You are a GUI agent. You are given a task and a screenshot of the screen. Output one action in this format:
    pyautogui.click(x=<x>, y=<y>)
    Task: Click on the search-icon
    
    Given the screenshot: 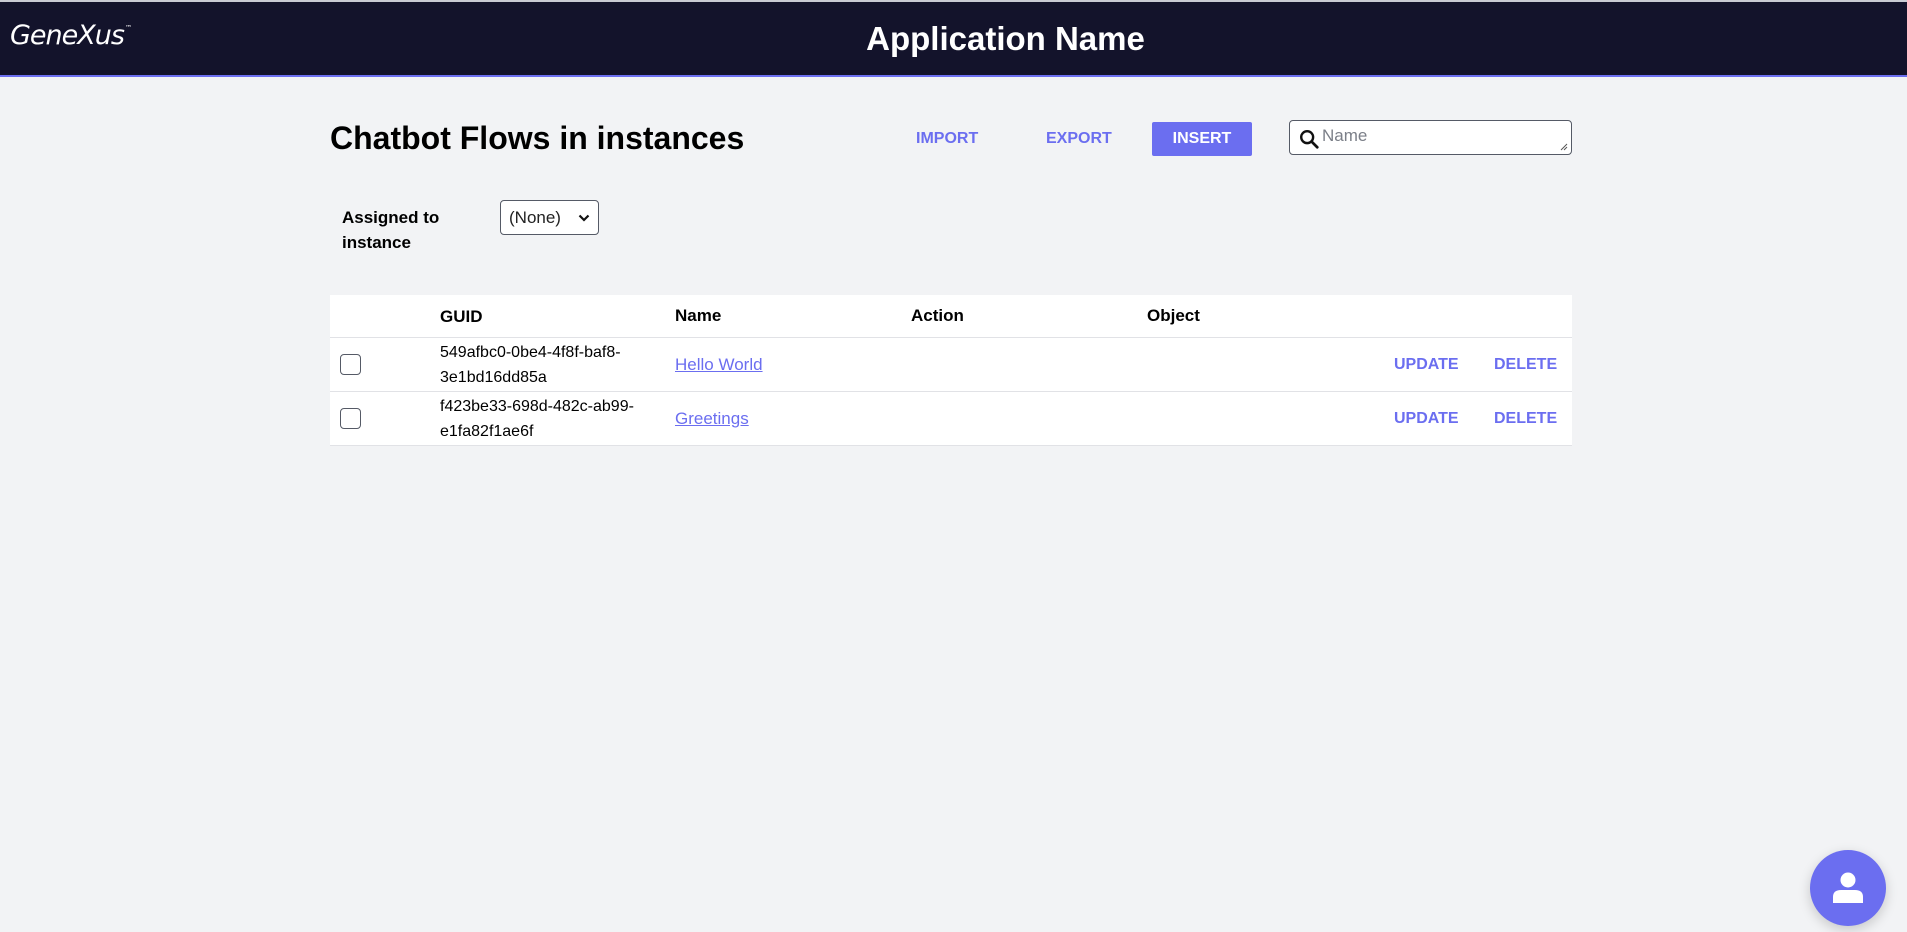 What is the action you would take?
    pyautogui.click(x=1309, y=139)
    